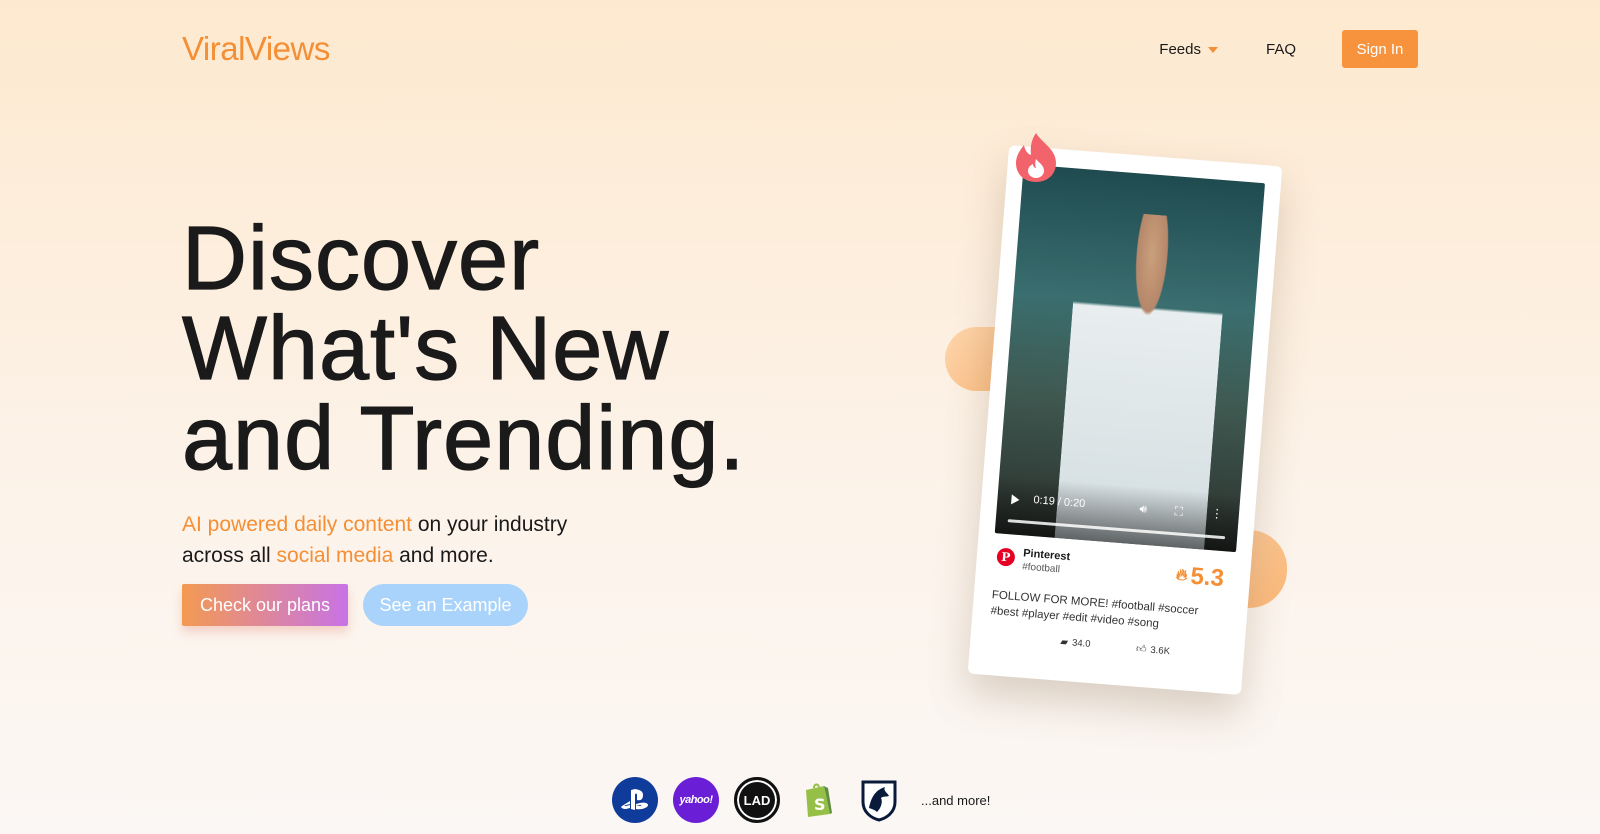 The height and width of the screenshot is (834, 1600). Describe the element at coordinates (956, 800) in the screenshot. I see `more-partners-text: ...and more!` at that location.